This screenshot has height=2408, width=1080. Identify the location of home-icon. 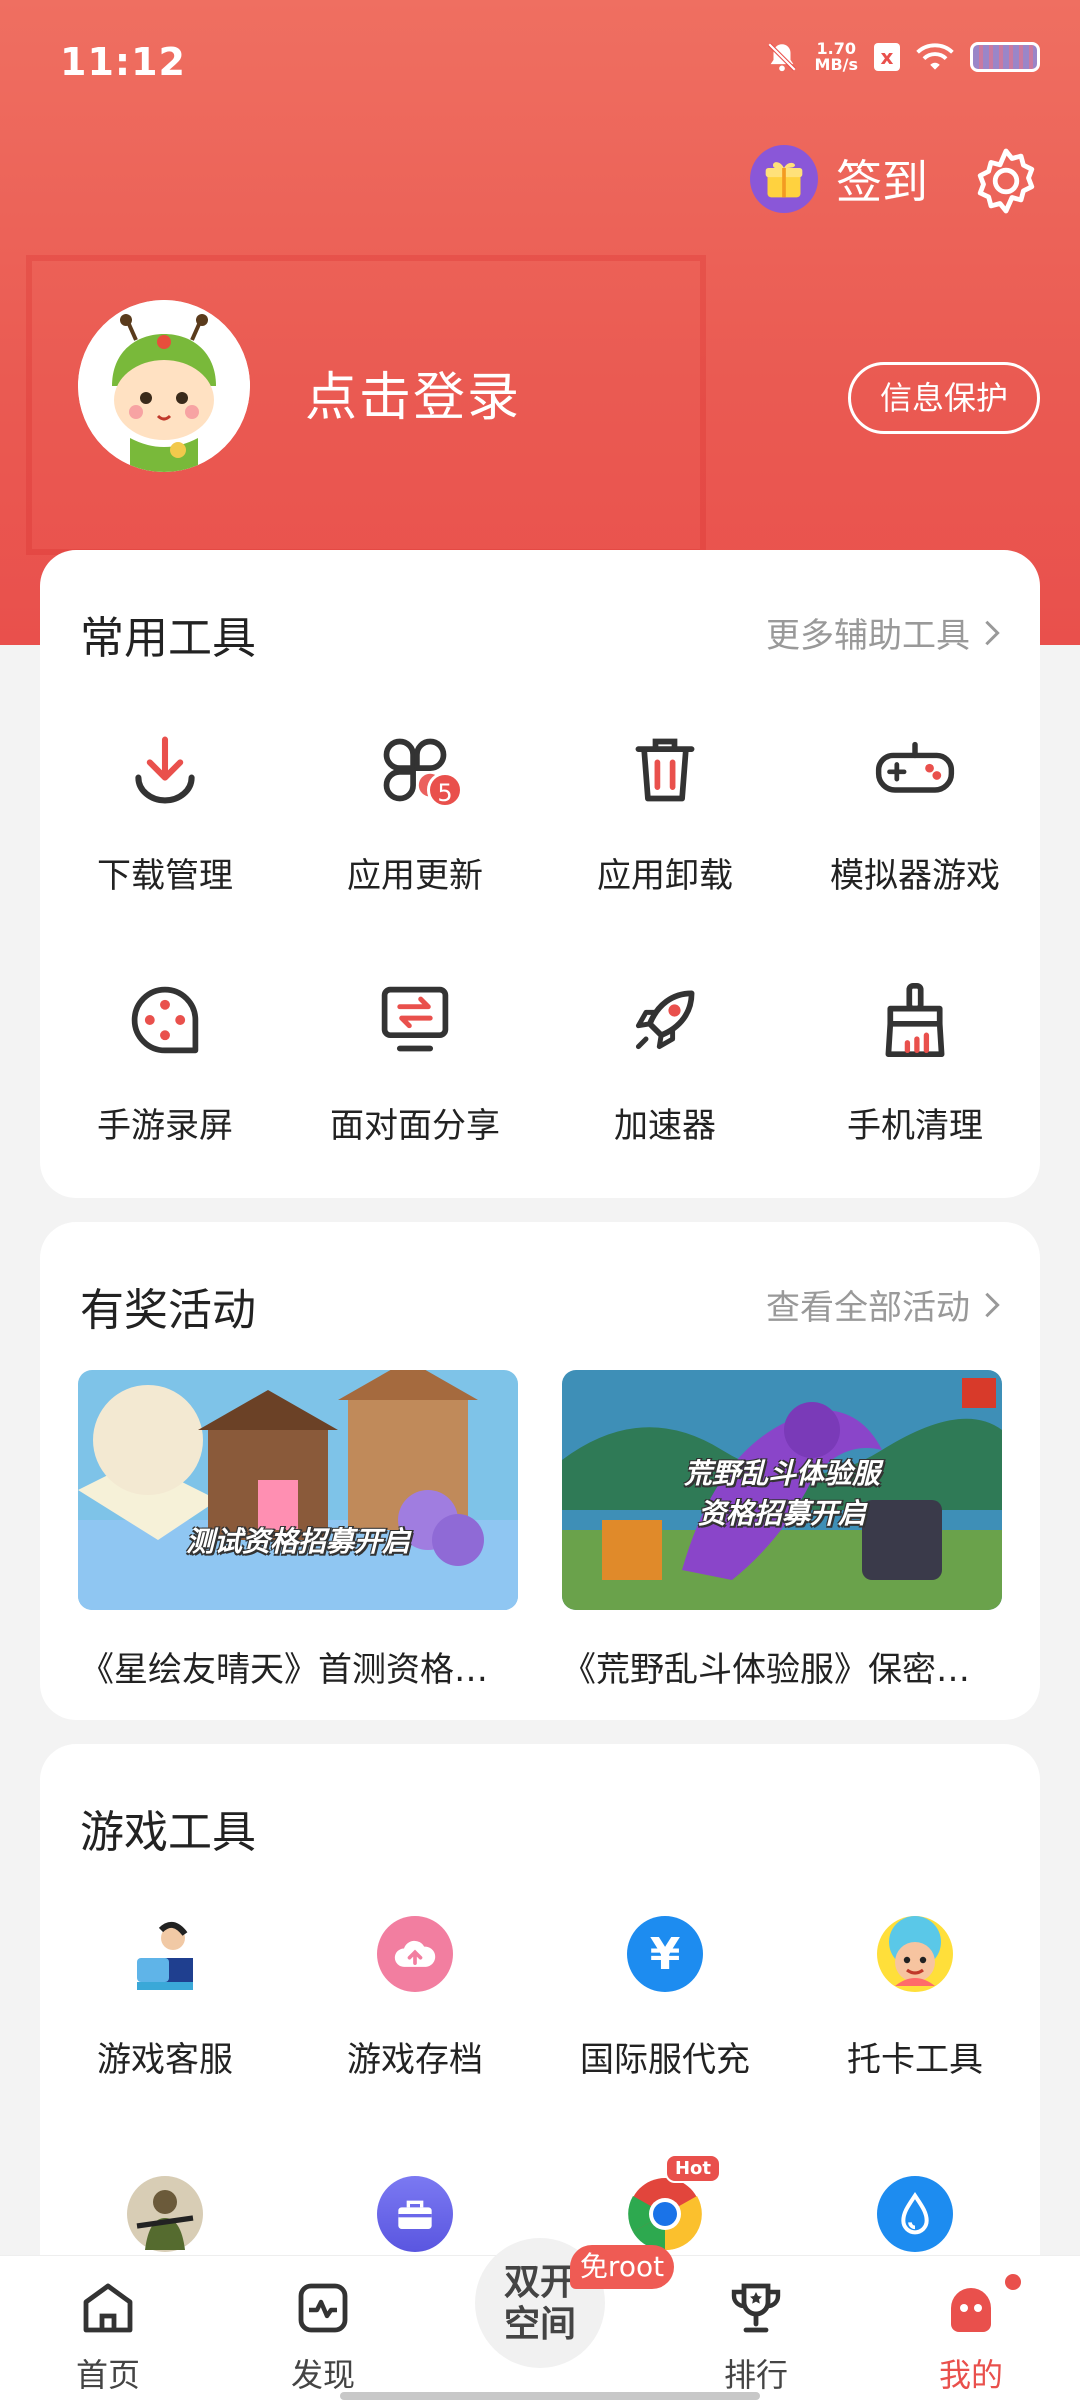
(108, 2308).